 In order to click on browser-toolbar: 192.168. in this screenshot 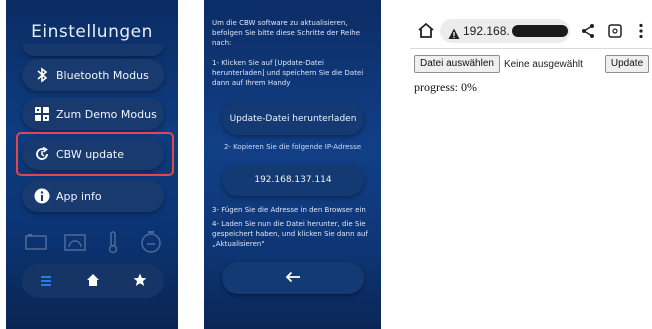, I will do `click(531, 31)`.